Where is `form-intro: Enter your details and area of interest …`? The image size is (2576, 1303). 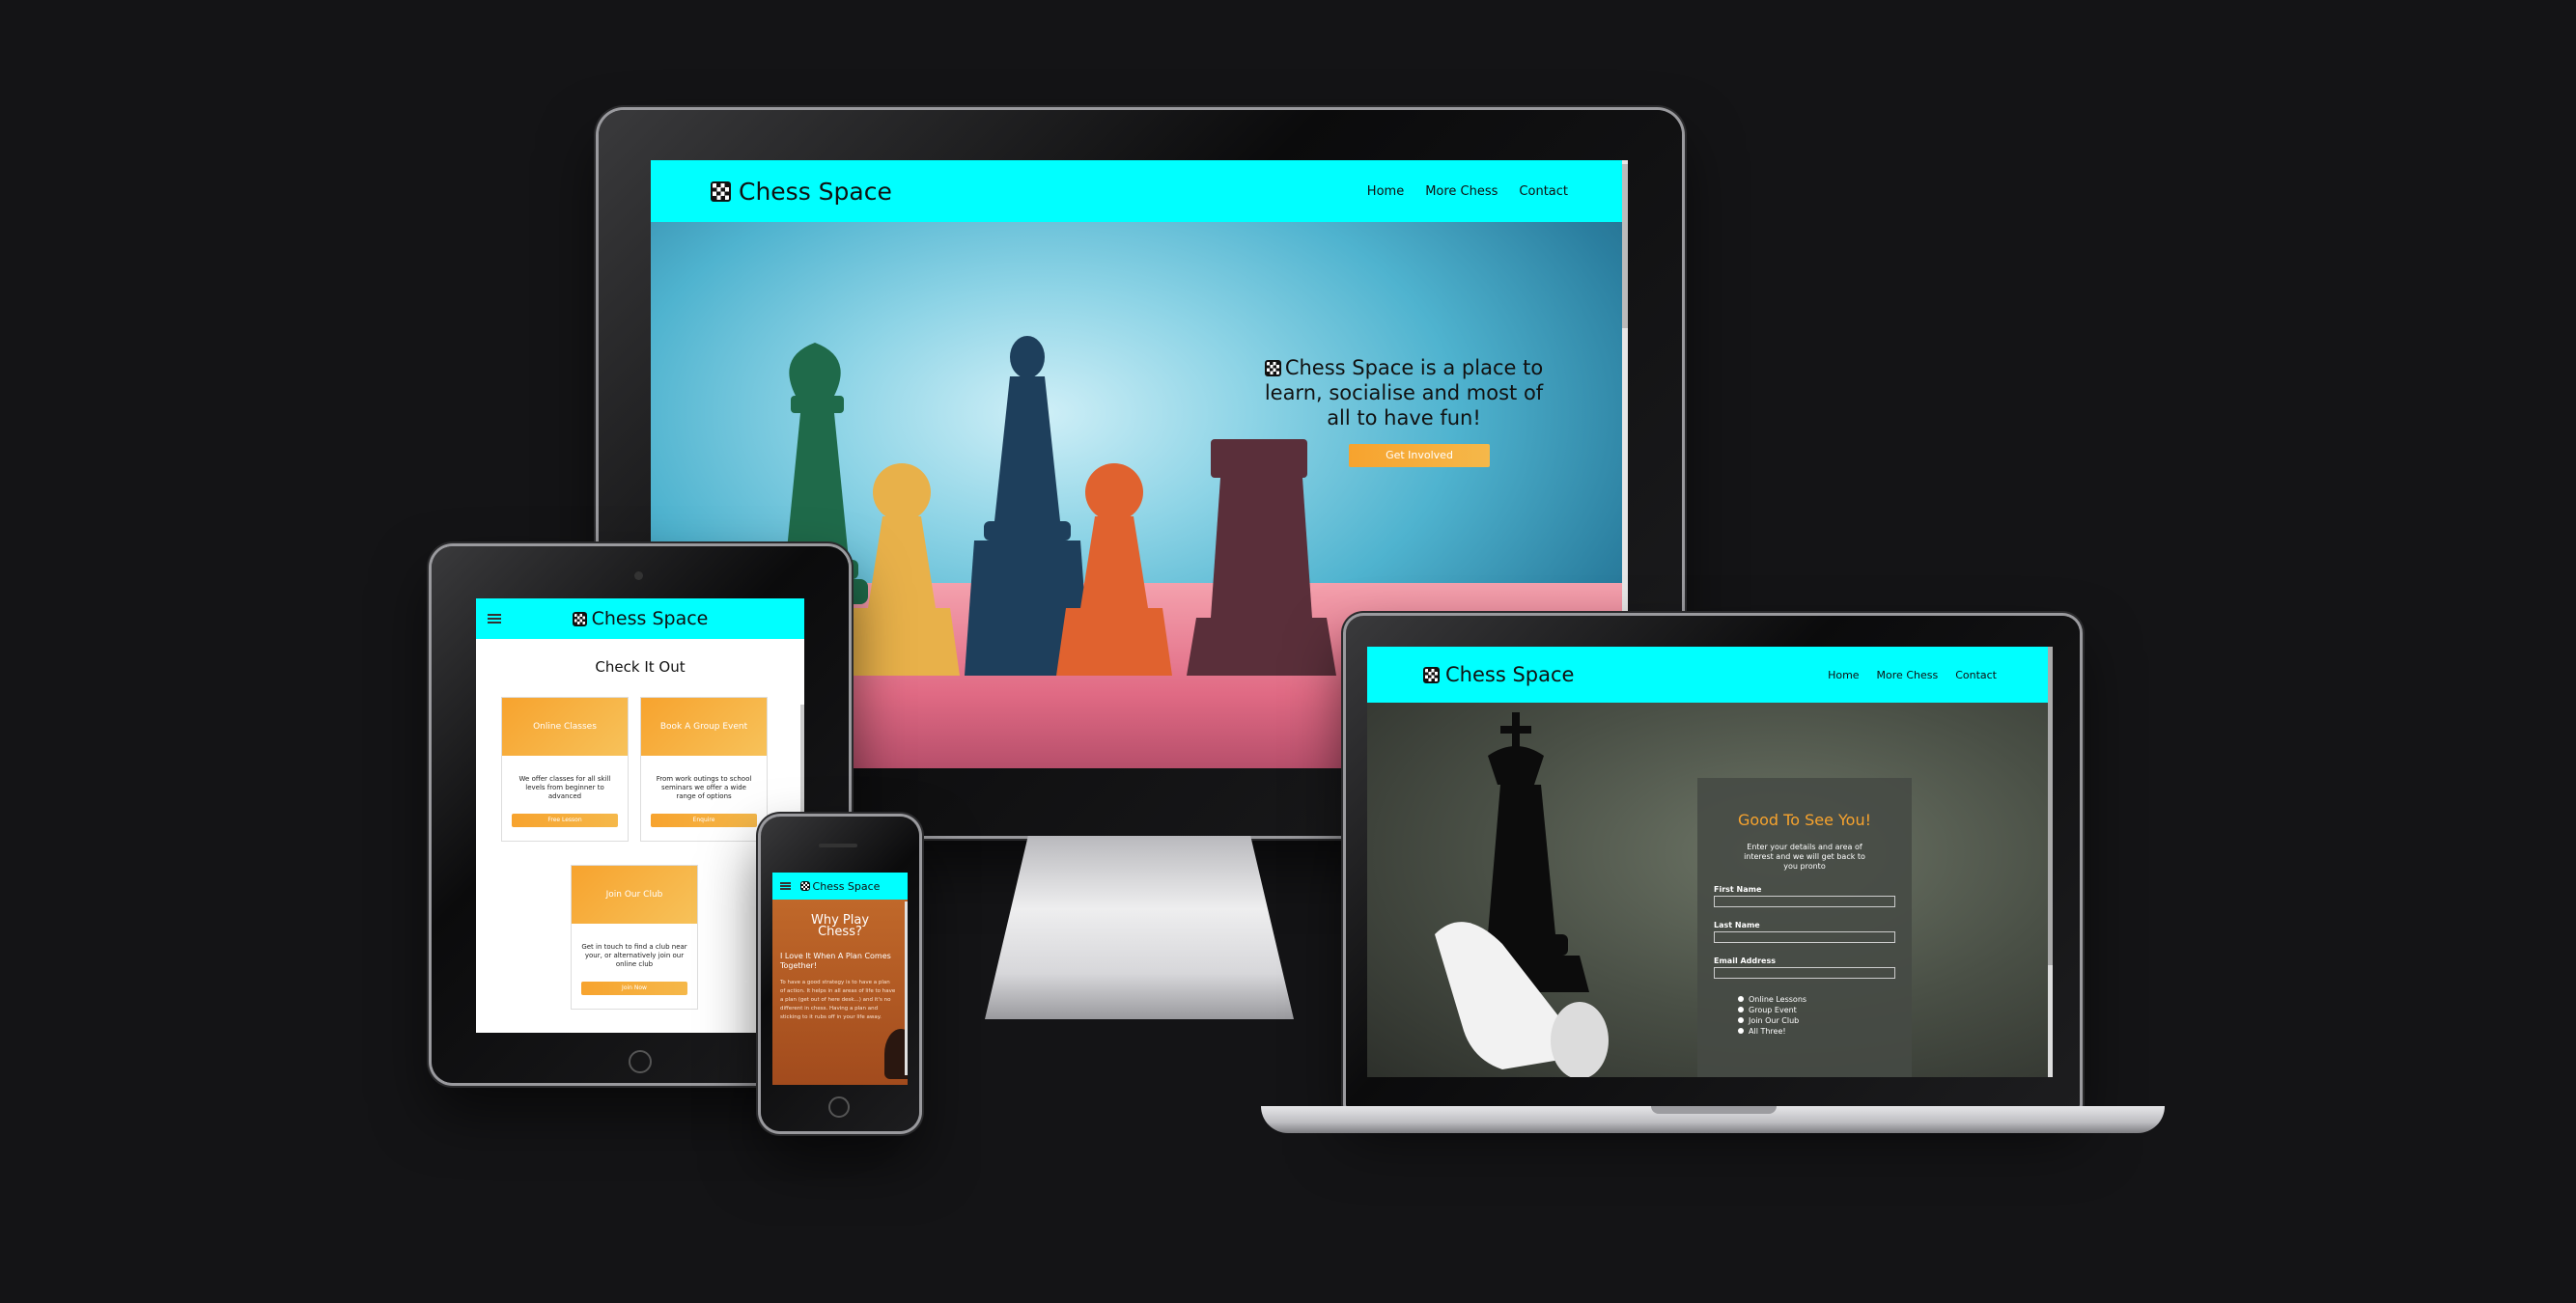
form-intro: Enter your details and area of interest … is located at coordinates (1805, 857).